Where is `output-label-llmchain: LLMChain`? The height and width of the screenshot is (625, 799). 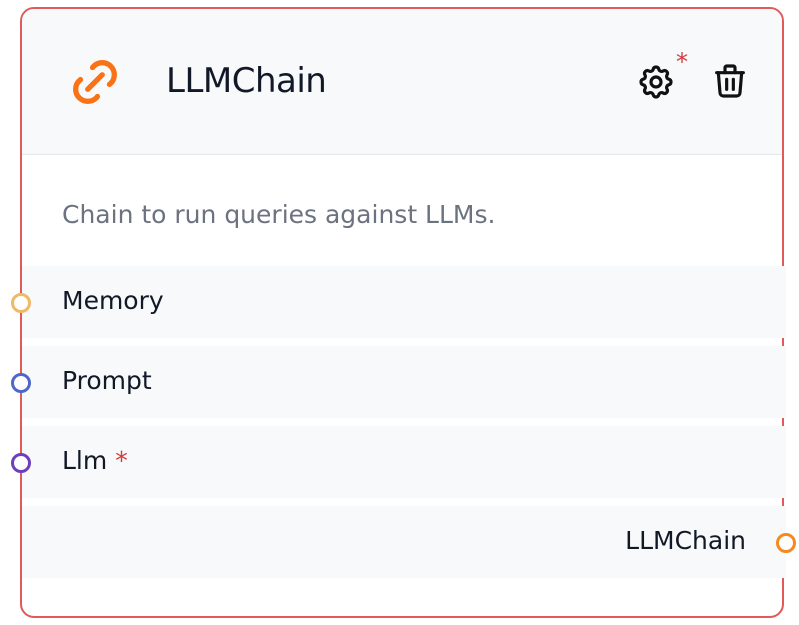
output-label-llmchain: LLMChain is located at coordinates (685, 540).